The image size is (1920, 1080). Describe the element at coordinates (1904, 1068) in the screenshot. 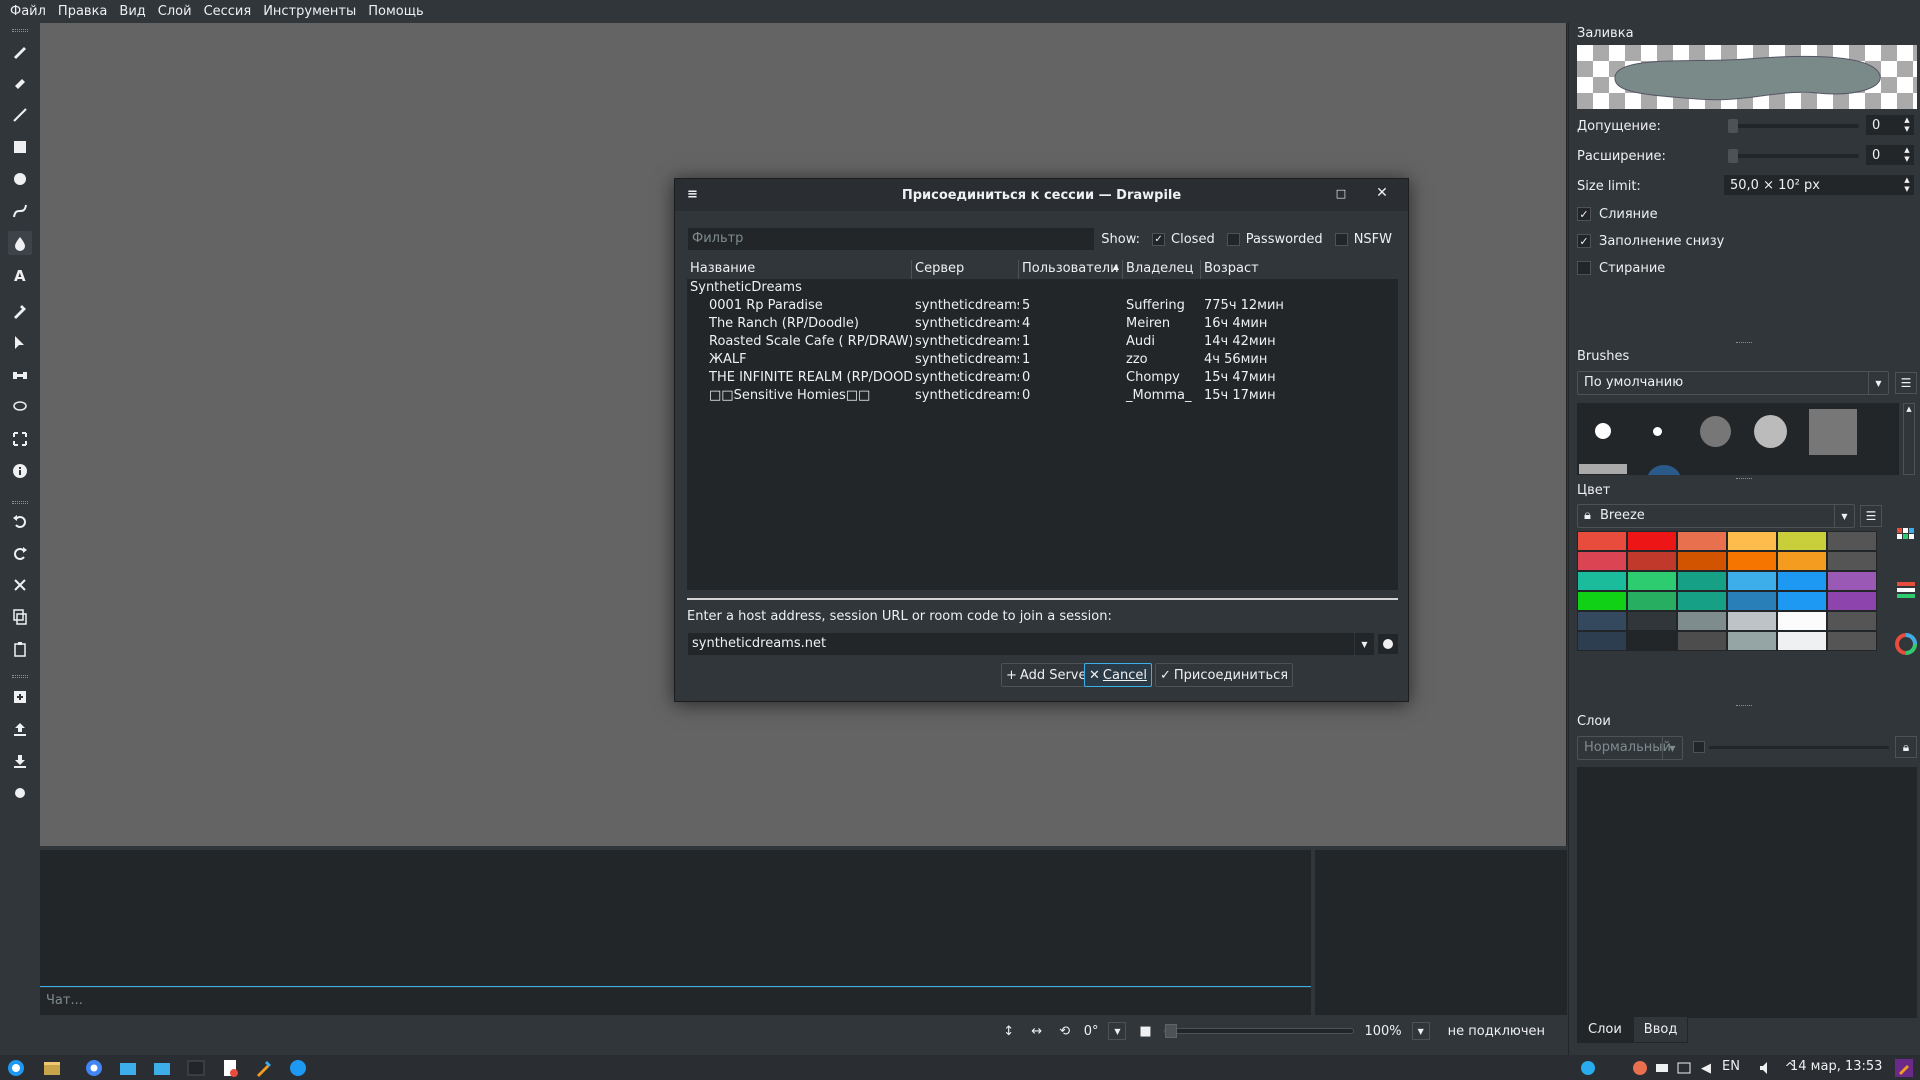

I see `drawpile-tray-icon` at that location.